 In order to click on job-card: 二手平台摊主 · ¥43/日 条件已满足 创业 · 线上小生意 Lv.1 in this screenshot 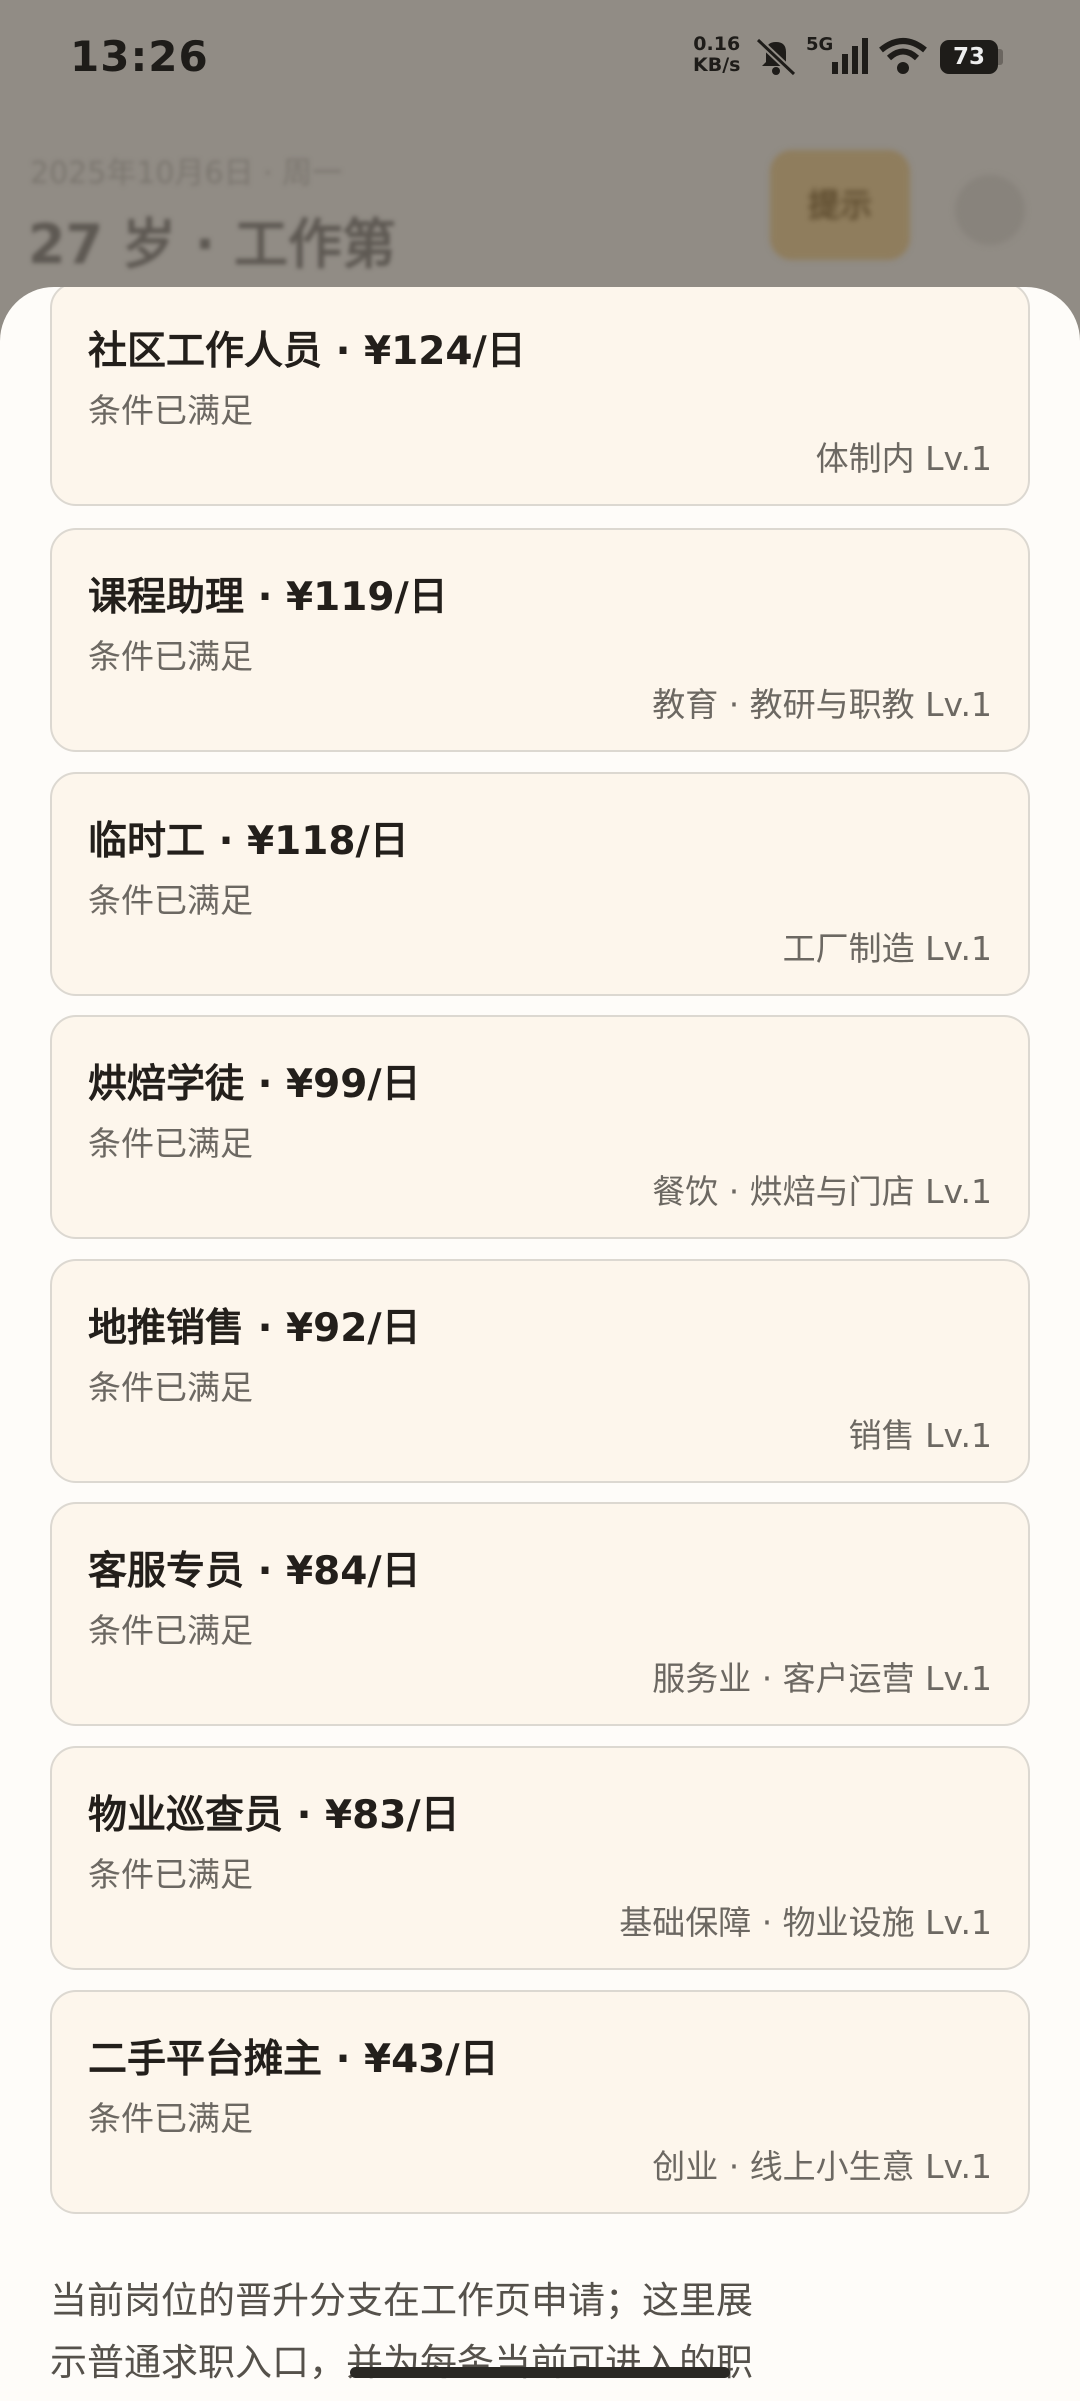, I will do `click(540, 2102)`.